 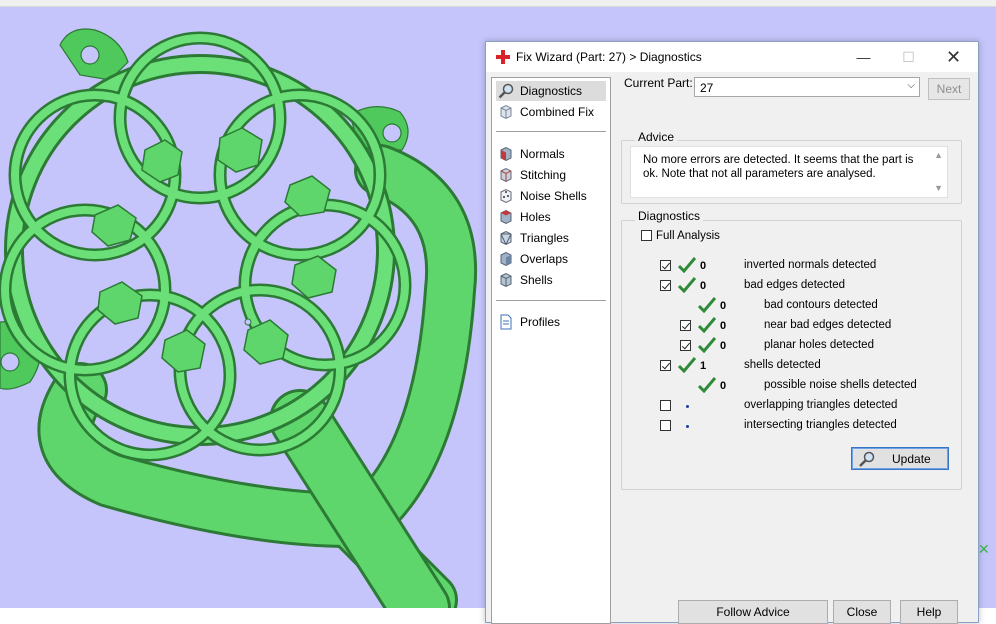 I want to click on axis-indicator-icon: ✕, so click(x=984, y=549).